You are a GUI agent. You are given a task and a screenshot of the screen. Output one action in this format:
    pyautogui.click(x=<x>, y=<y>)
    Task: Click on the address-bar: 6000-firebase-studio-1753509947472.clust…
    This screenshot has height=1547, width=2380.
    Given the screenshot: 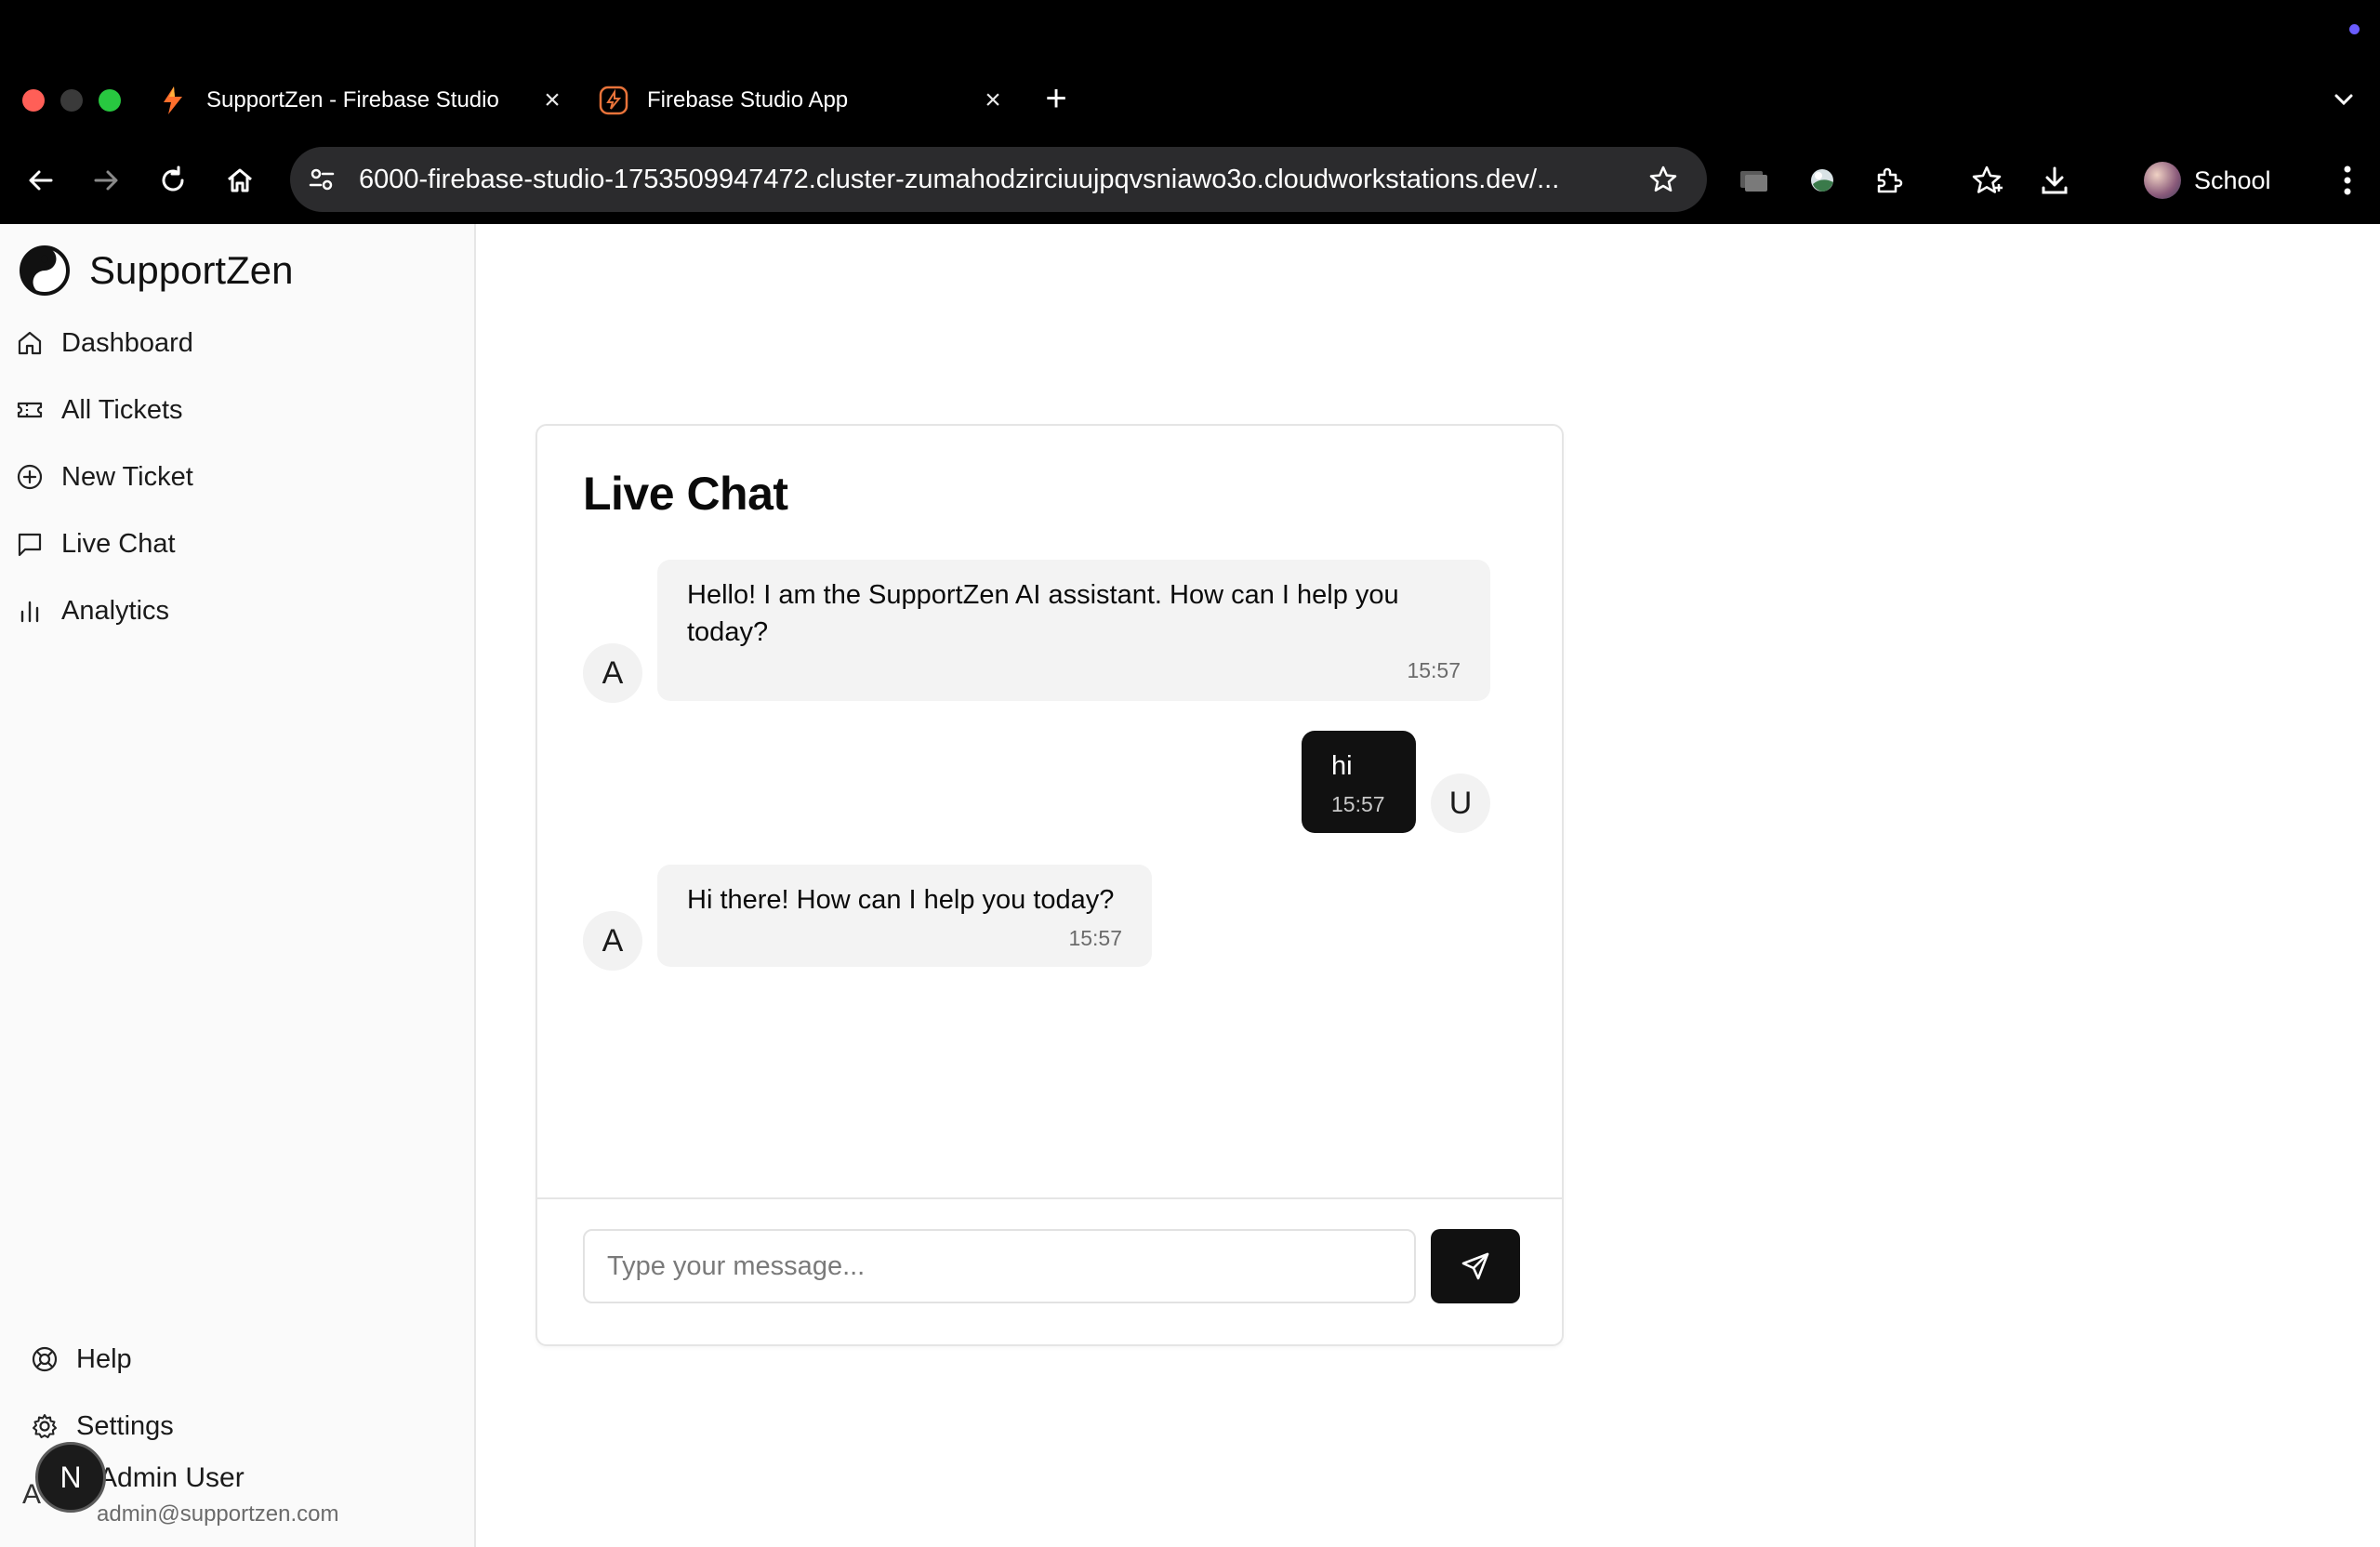 What is the action you would take?
    pyautogui.click(x=998, y=179)
    